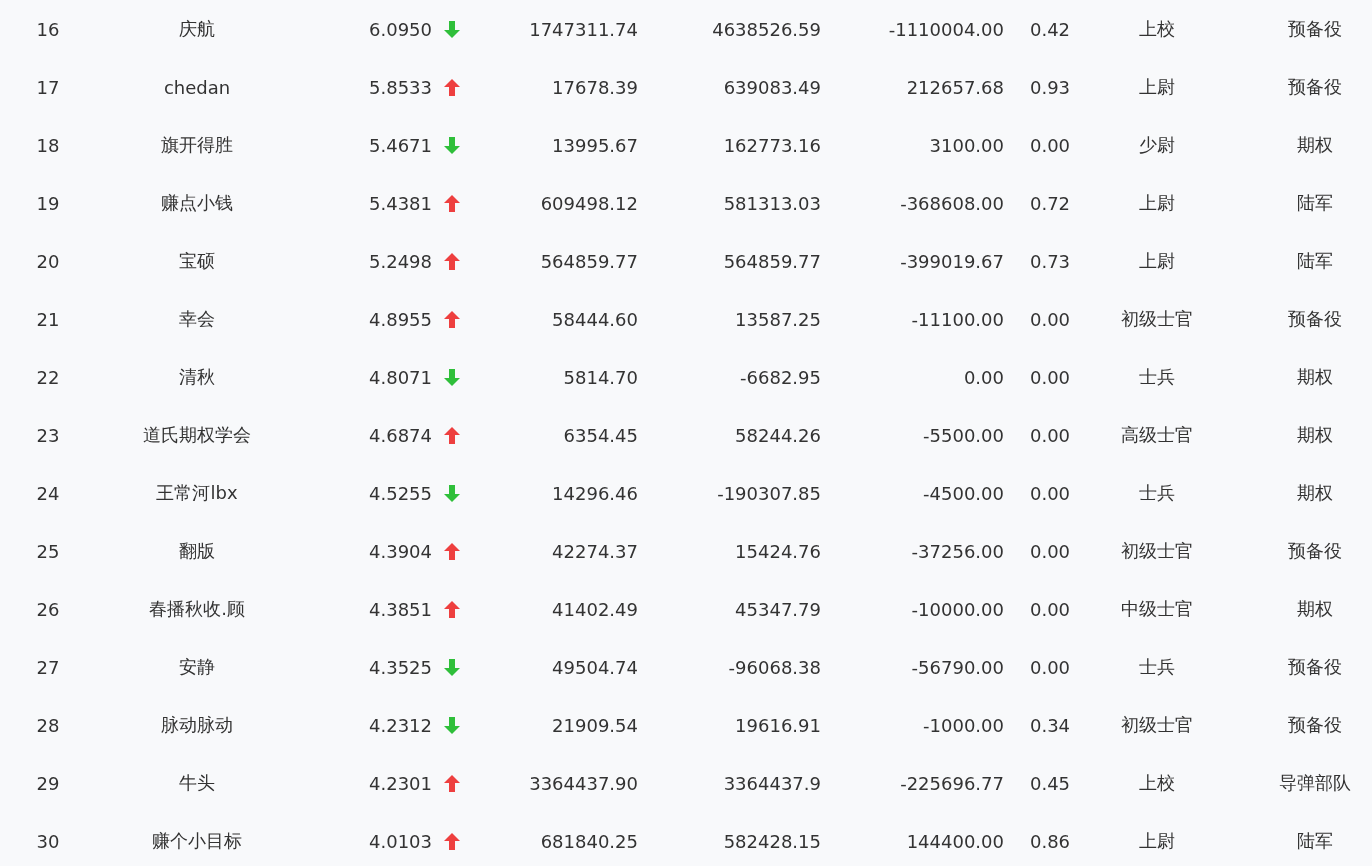 The width and height of the screenshot is (1372, 866). Describe the element at coordinates (197, 377) in the screenshot. I see `table-cell-text: 清秋` at that location.